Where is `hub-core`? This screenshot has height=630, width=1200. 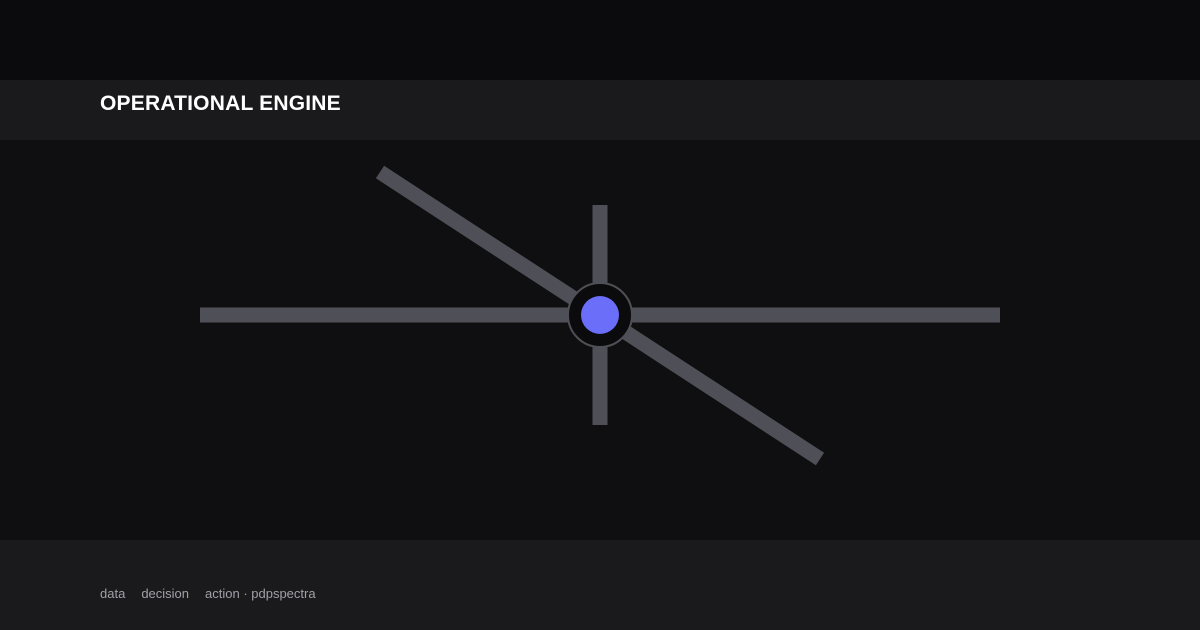 hub-core is located at coordinates (600, 315).